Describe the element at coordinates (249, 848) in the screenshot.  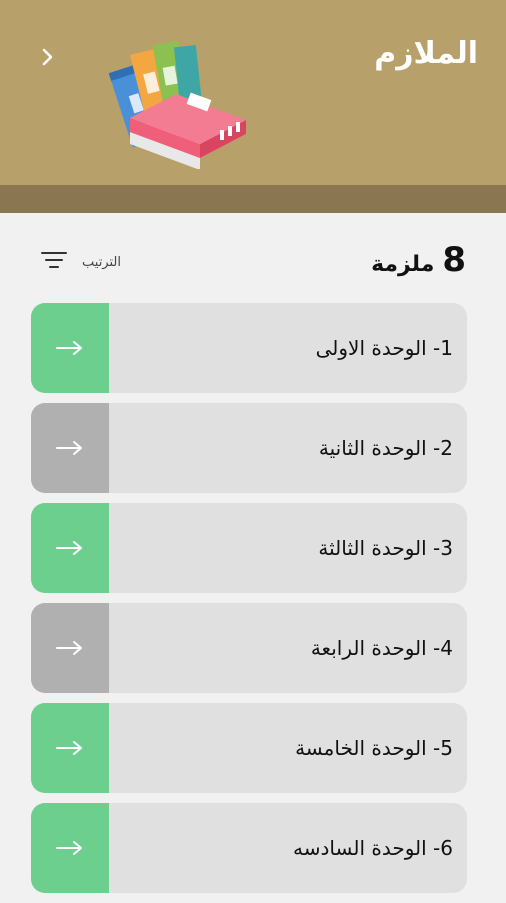
I see `list-item: 6- الوحدة السادسه` at that location.